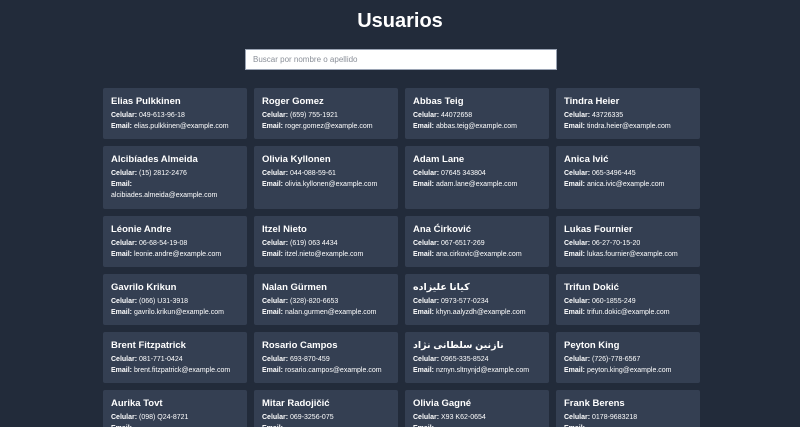 This screenshot has height=427, width=800. What do you see at coordinates (163, 173) in the screenshot?
I see `phone-value: (15) 2812-2476` at bounding box center [163, 173].